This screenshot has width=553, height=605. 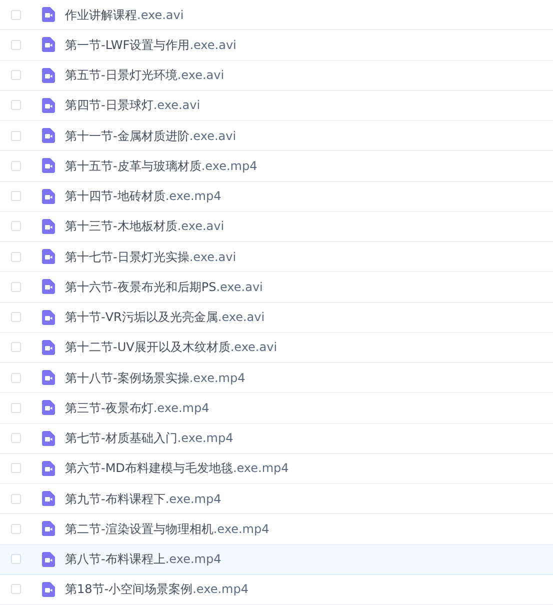 What do you see at coordinates (144, 75) in the screenshot?
I see `file-name: 第五节-日景灯光环境.exe.avi` at bounding box center [144, 75].